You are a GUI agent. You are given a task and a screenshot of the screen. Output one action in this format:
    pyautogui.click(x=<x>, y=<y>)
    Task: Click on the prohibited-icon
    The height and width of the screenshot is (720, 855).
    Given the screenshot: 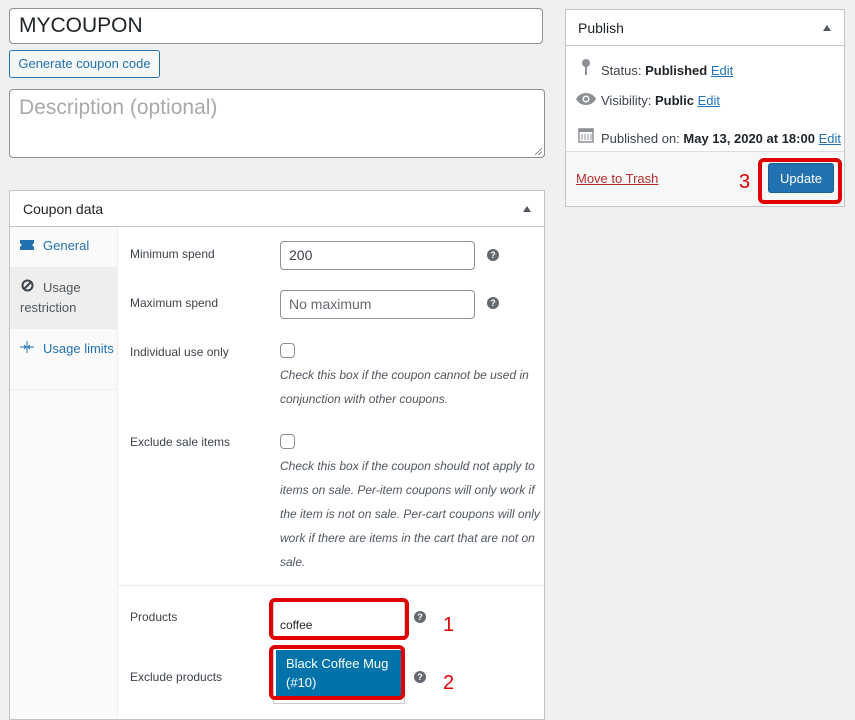 What is the action you would take?
    pyautogui.click(x=27, y=288)
    